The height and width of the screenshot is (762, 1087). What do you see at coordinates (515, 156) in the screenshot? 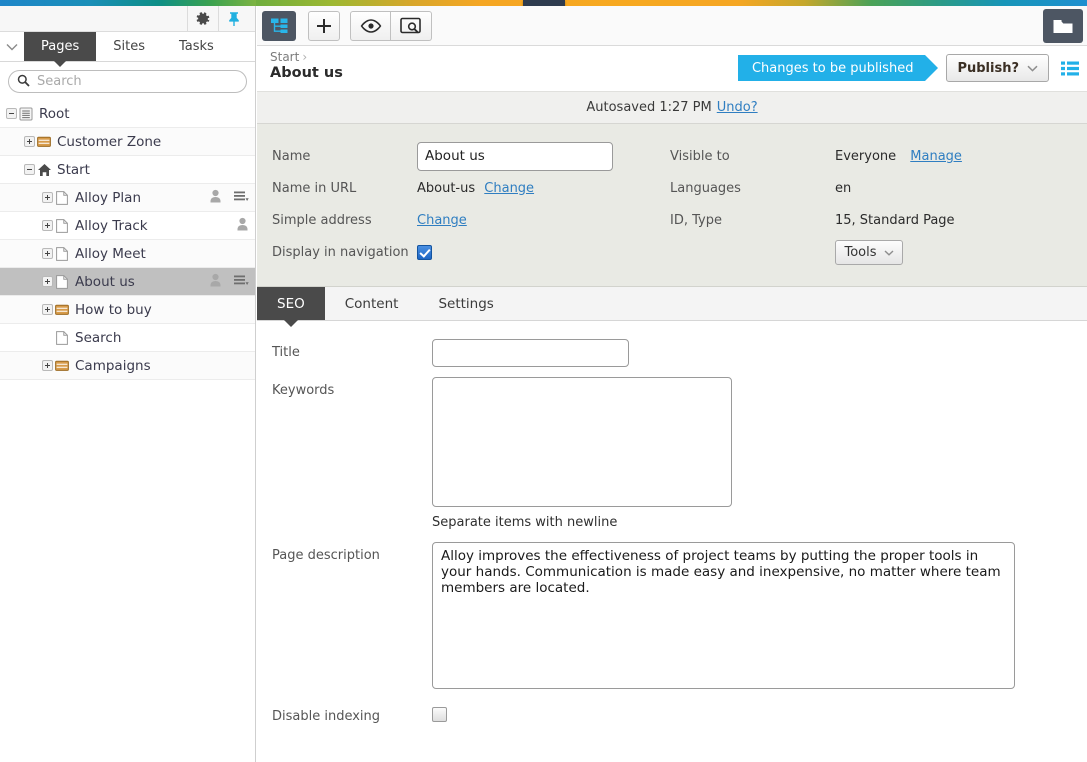
I see `name-input` at bounding box center [515, 156].